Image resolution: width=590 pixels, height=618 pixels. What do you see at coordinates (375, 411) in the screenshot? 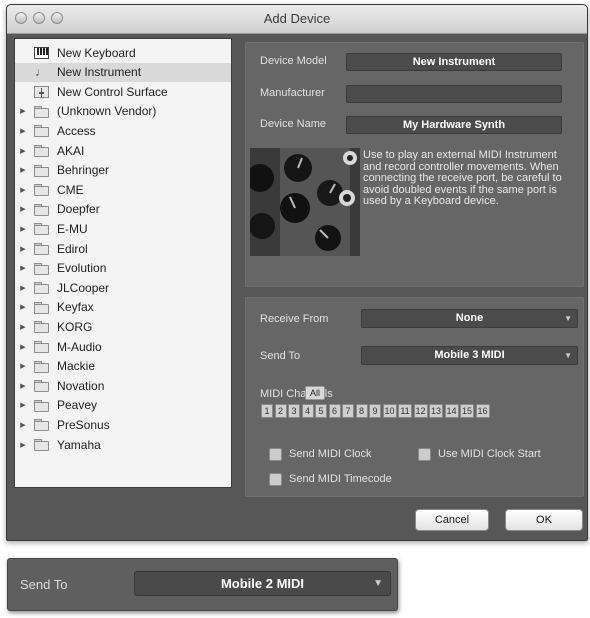
I see `midi-channel-button: 9` at bounding box center [375, 411].